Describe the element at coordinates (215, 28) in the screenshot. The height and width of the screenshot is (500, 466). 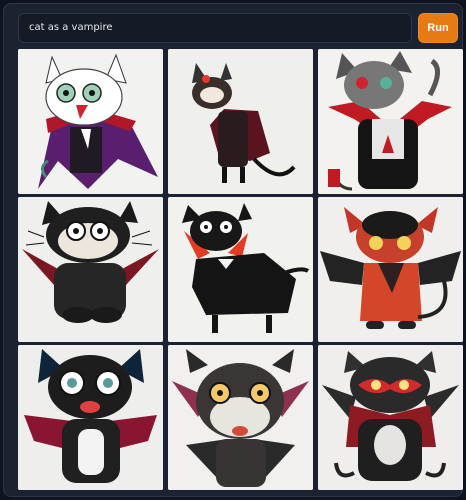
I see `prompt-input: cat as a vampire` at that location.